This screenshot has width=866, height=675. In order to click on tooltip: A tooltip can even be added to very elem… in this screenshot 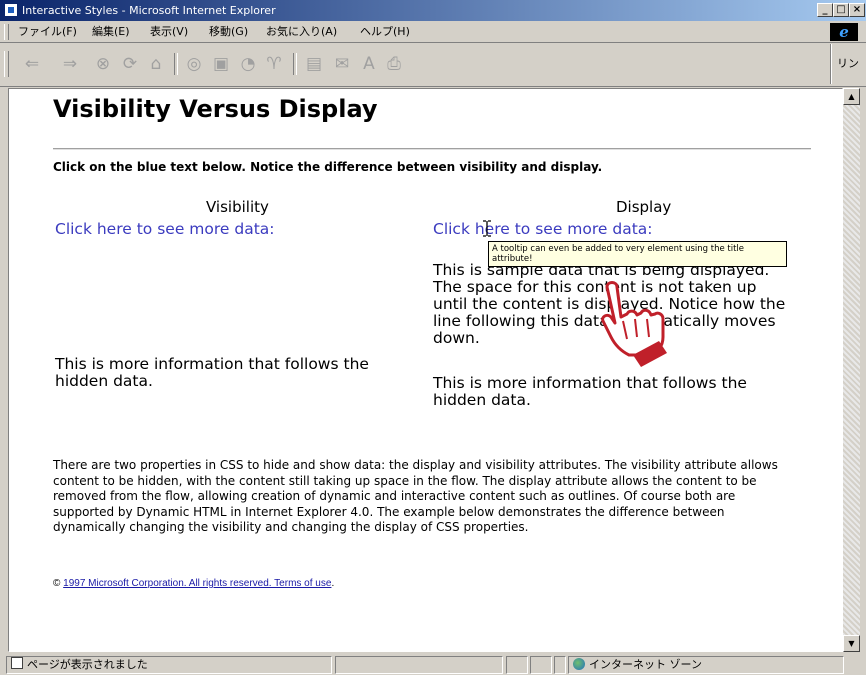, I will do `click(637, 254)`.